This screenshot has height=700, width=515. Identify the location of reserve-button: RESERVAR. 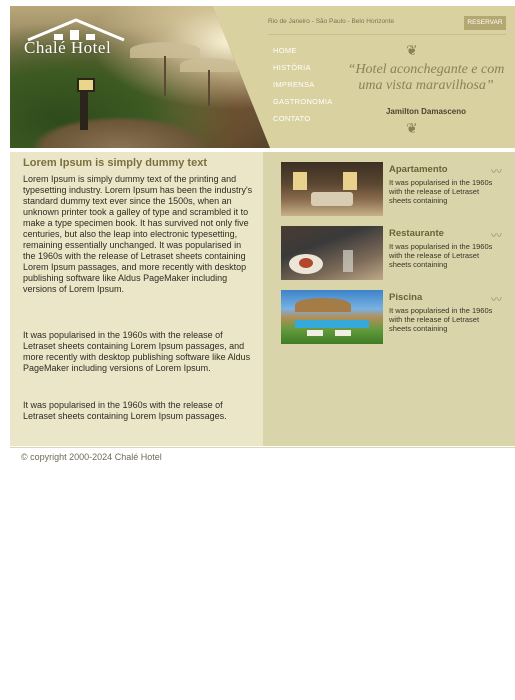
(485, 23).